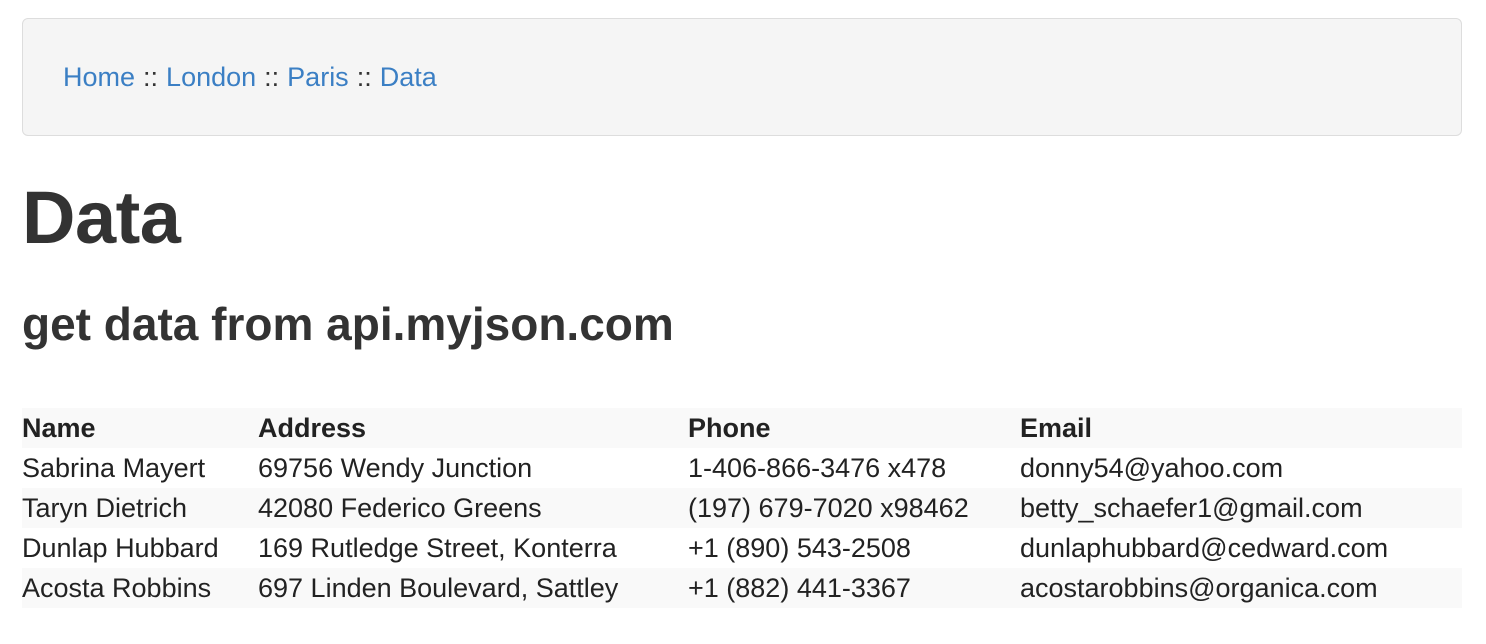 This screenshot has height=644, width=1486. I want to click on cell-email: betty_schaefer1@gmail.com, so click(1241, 508).